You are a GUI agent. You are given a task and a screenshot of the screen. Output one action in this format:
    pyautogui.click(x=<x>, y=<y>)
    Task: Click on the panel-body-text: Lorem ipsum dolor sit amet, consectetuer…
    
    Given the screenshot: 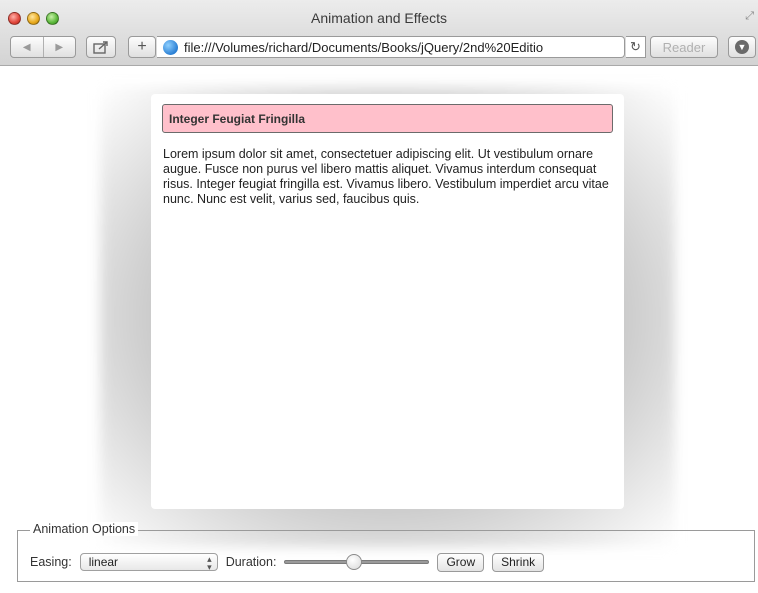 What is the action you would take?
    pyautogui.click(x=386, y=176)
    